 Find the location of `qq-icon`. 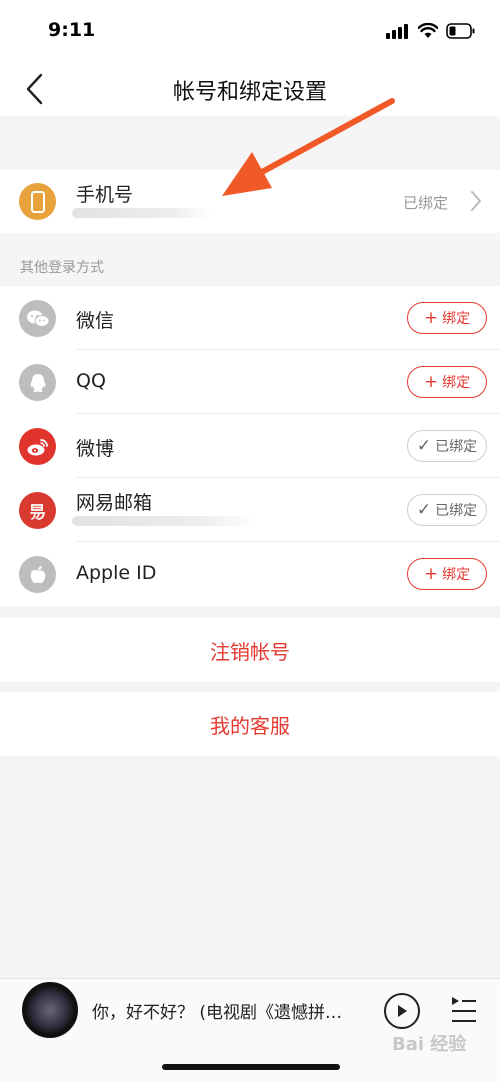

qq-icon is located at coordinates (37, 382).